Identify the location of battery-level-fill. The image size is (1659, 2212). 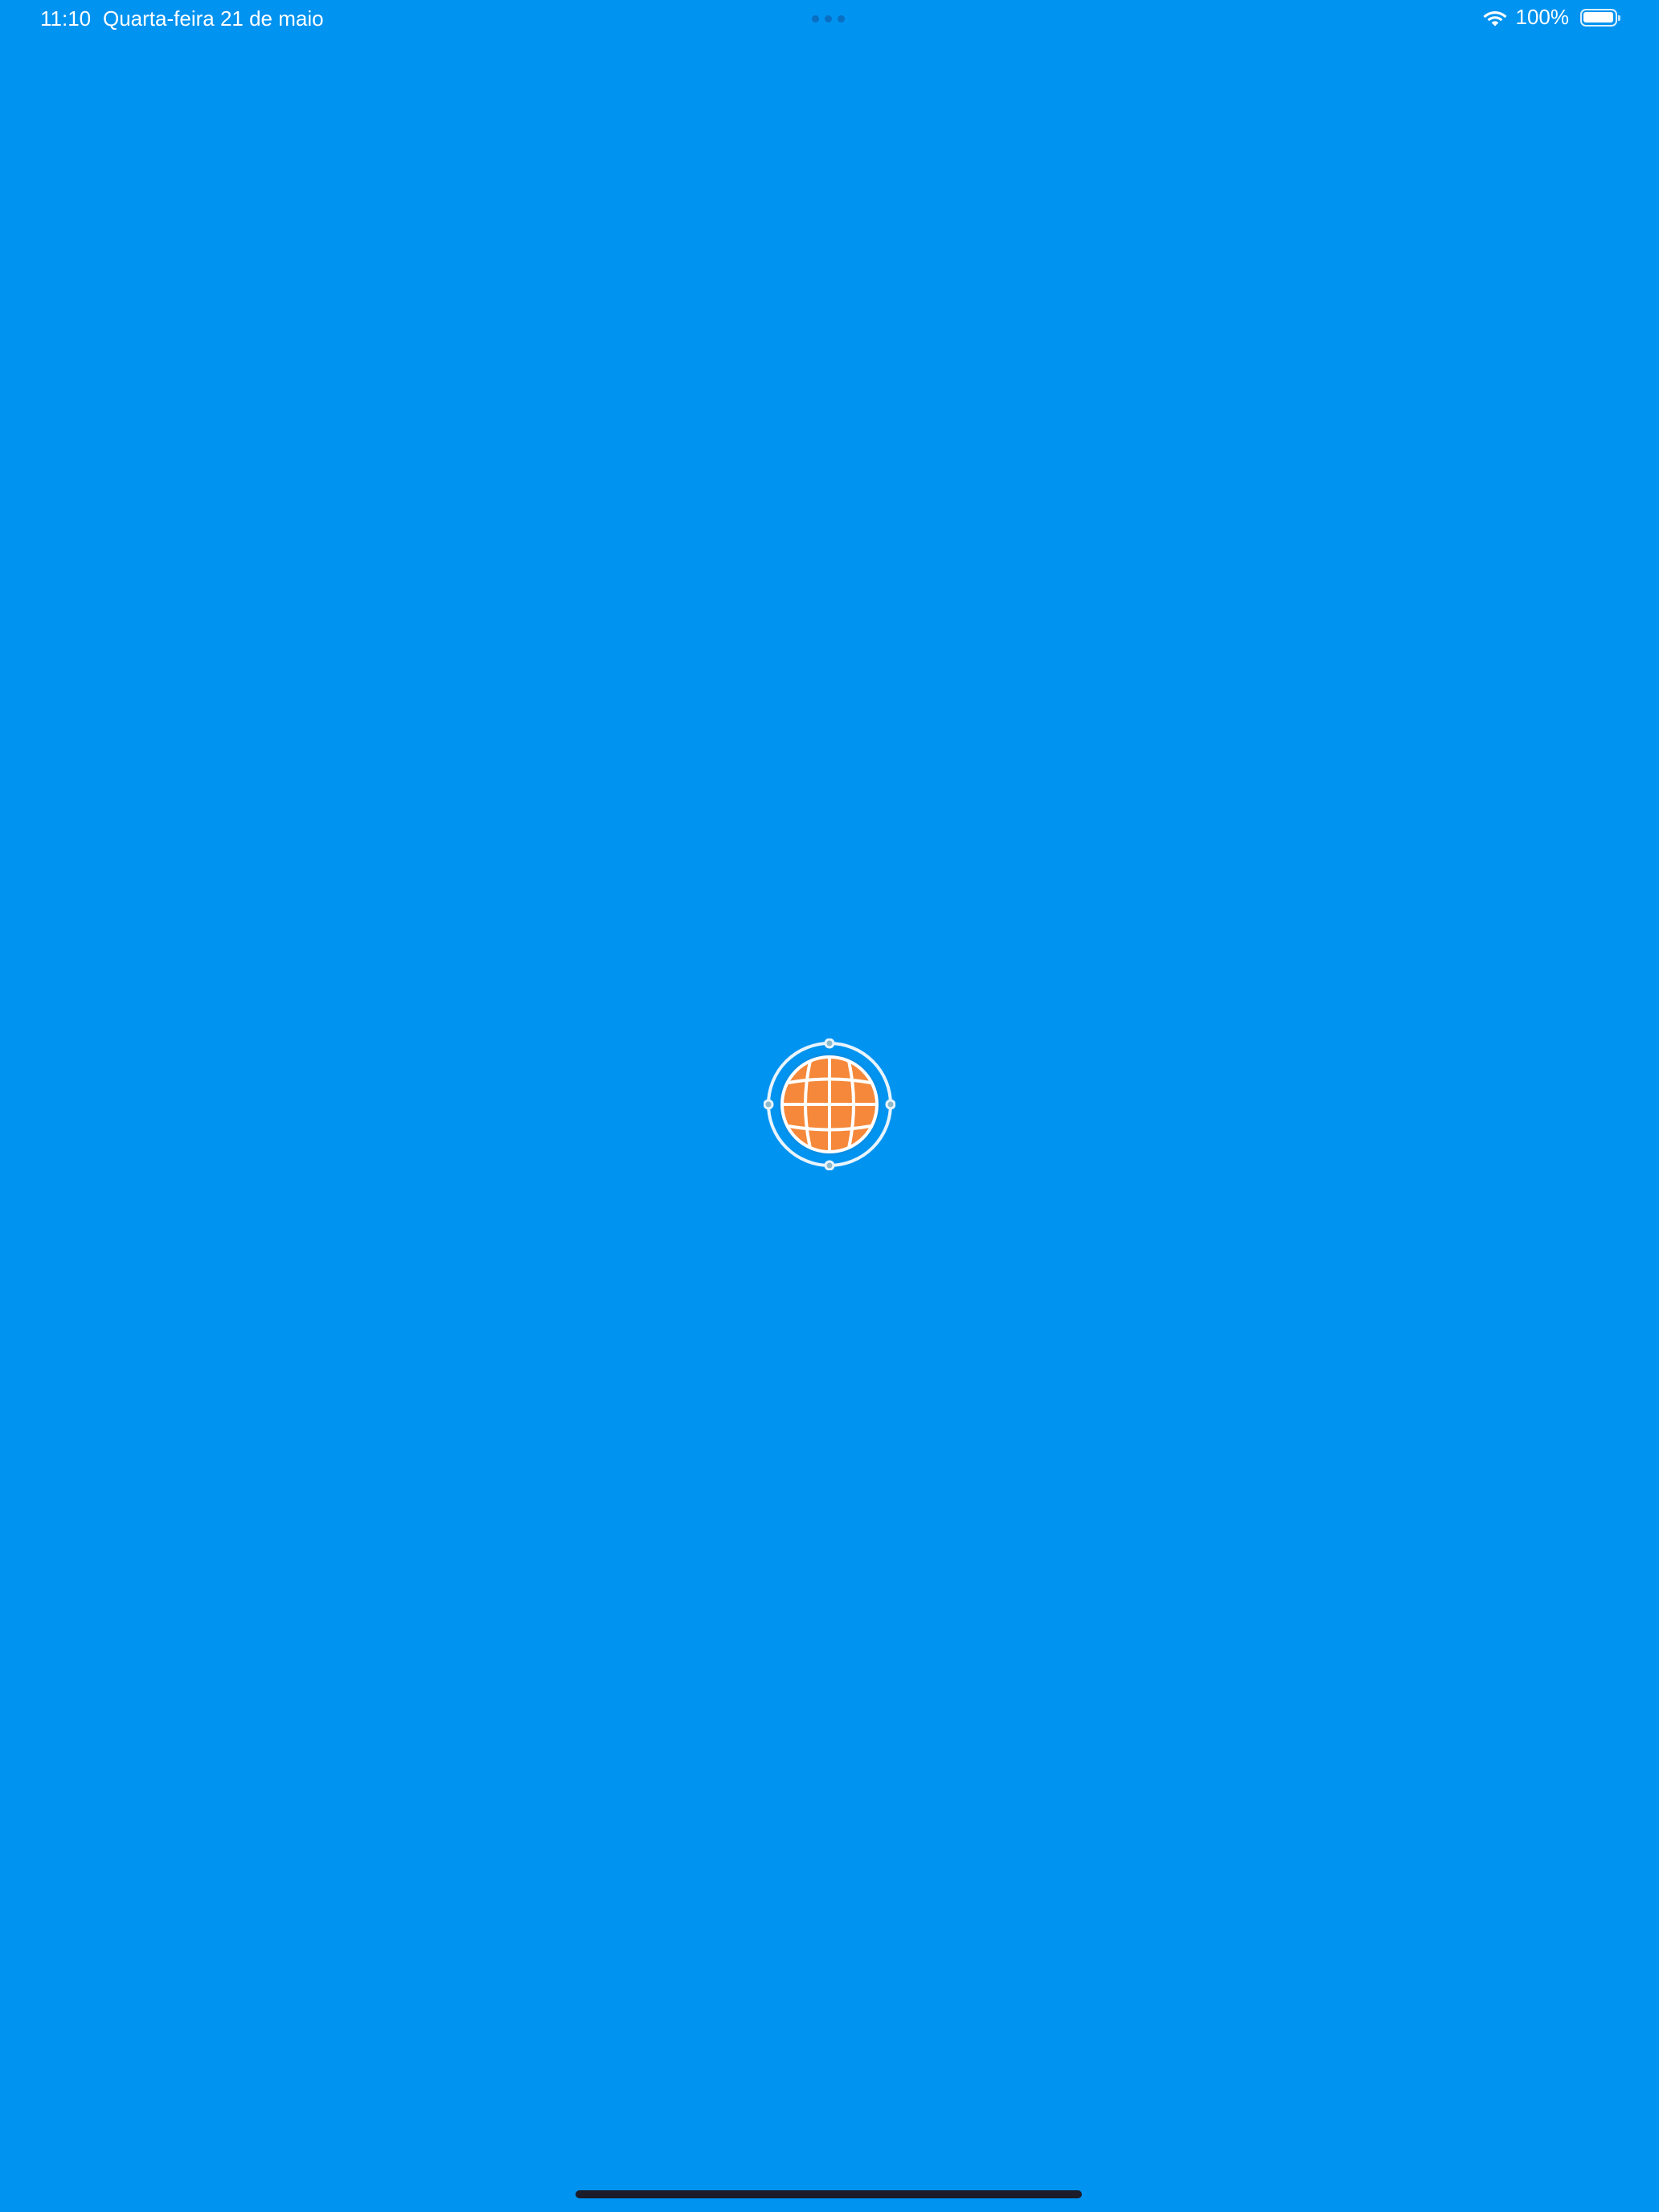
(1598, 17).